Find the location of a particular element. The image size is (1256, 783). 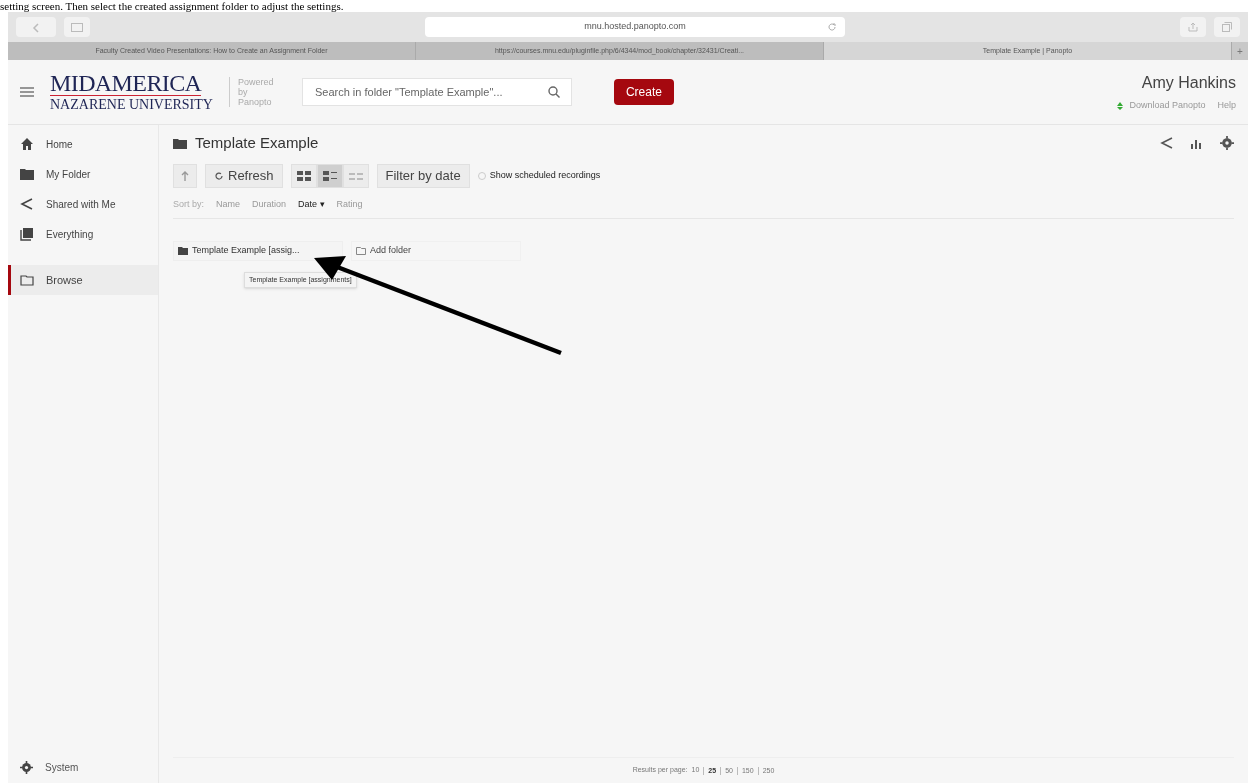

university-logo: MIDAMERICA NAZARENE UNIVERSITY is located at coordinates (131, 92).